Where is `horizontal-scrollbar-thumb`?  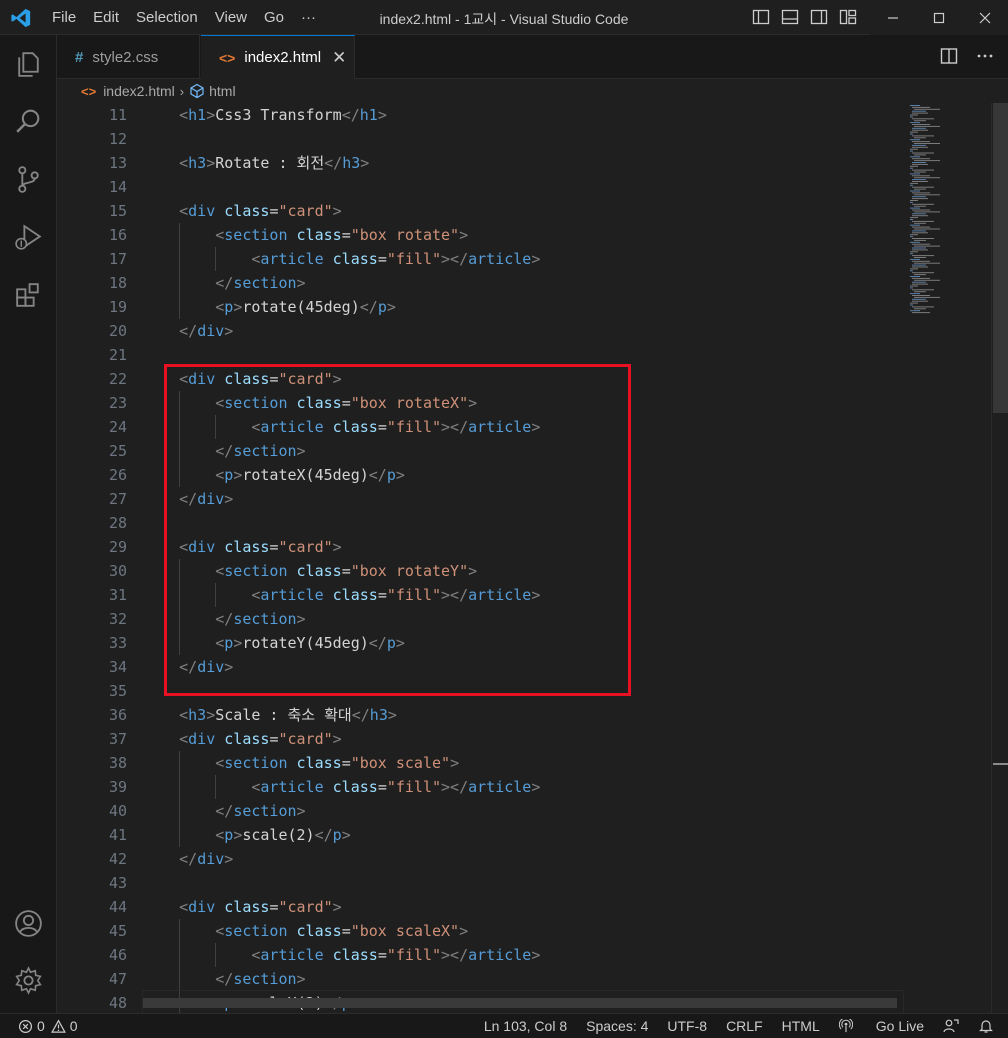
horizontal-scrollbar-thumb is located at coordinates (520, 1003).